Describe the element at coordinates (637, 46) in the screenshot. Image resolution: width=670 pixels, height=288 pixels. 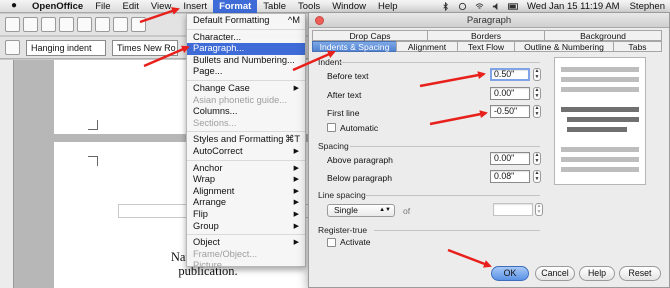
I see `tab-tabs: Tabs` at that location.